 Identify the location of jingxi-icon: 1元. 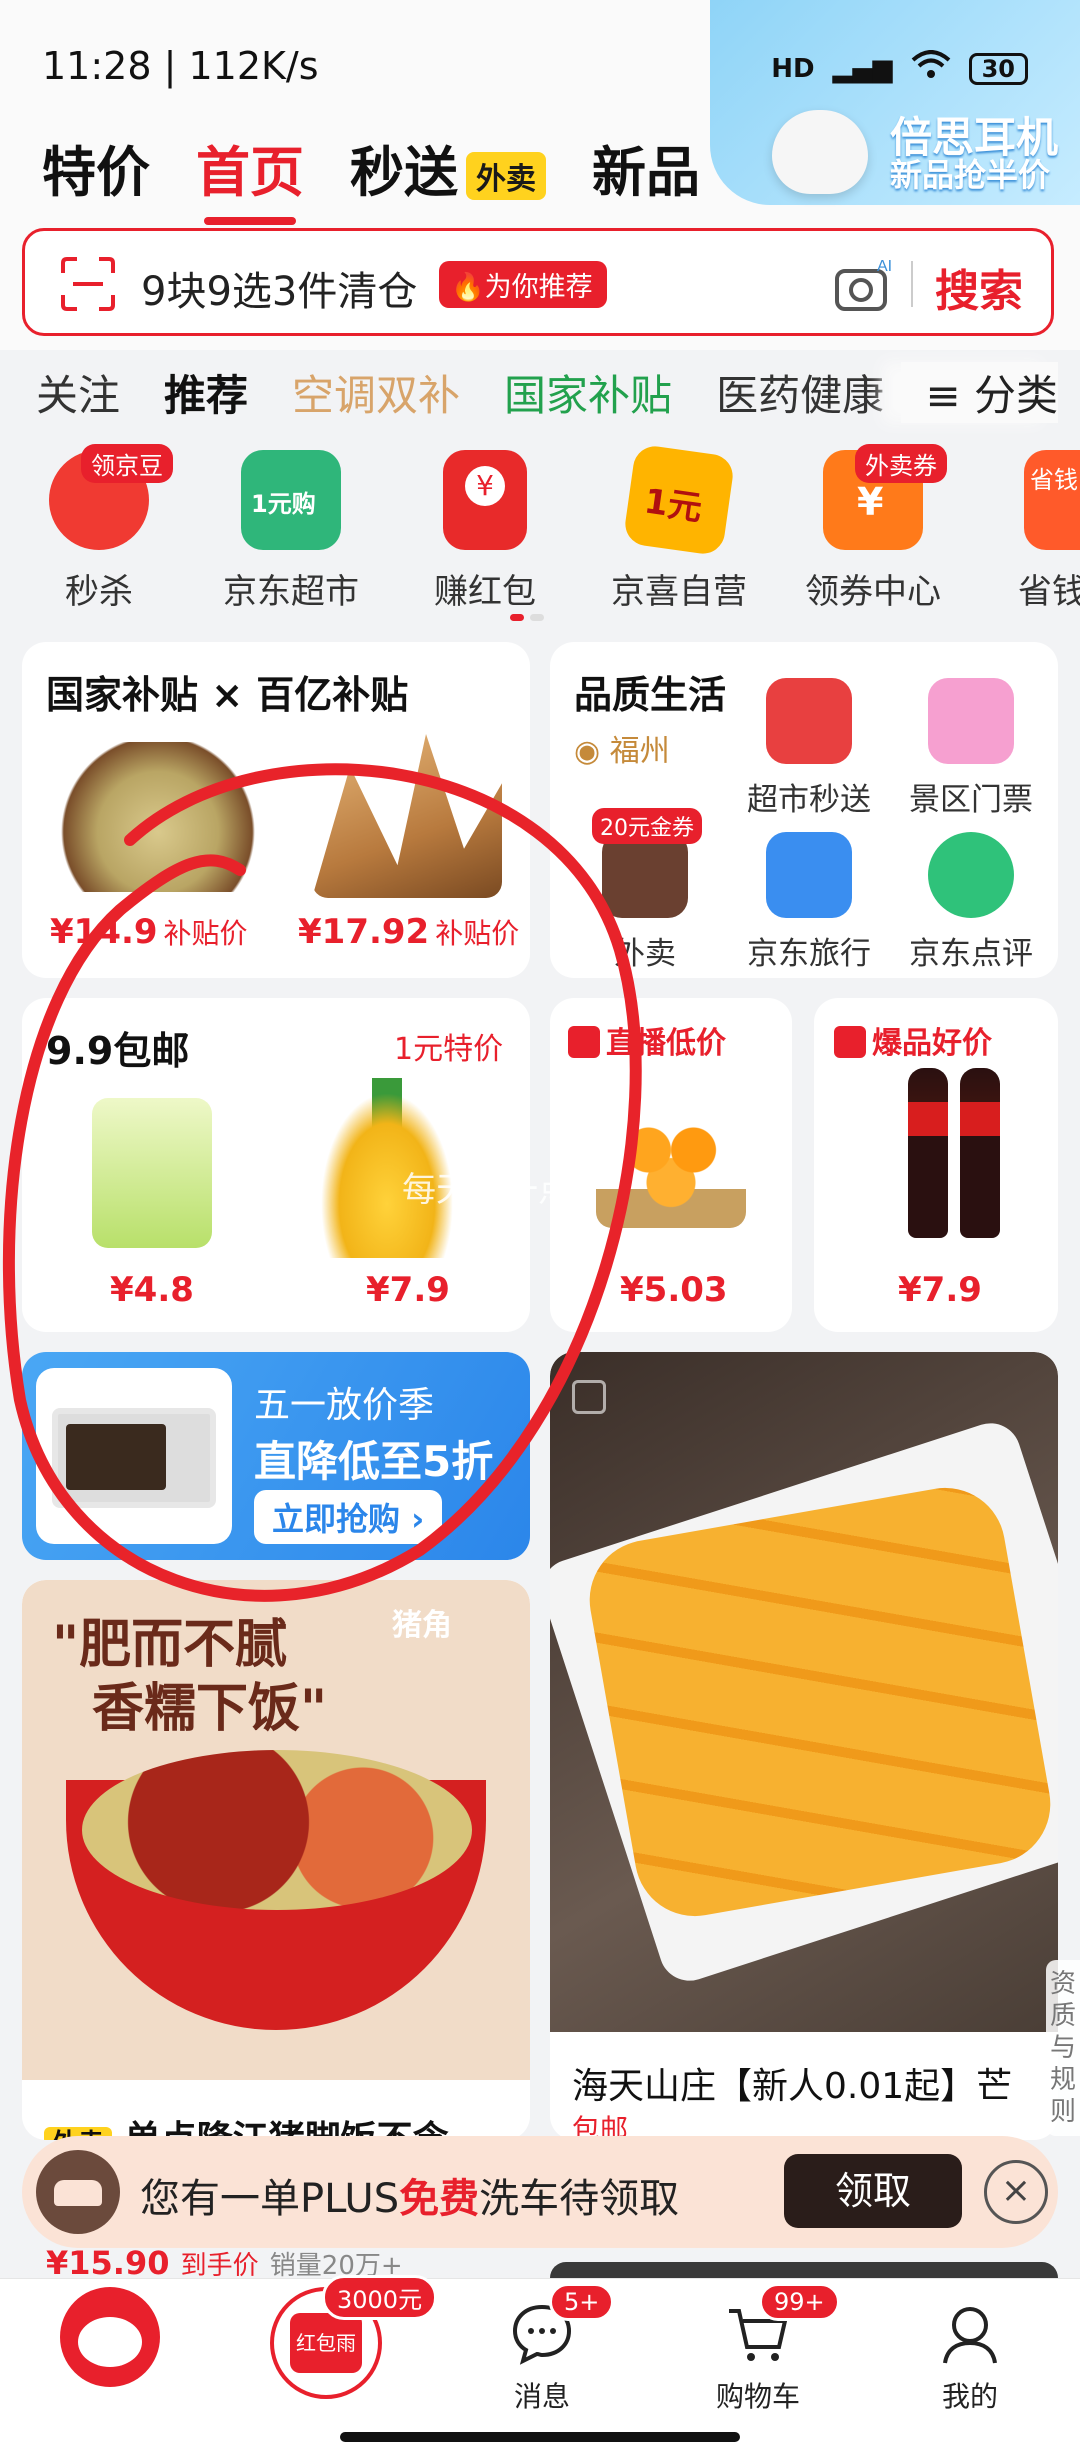
(679, 500).